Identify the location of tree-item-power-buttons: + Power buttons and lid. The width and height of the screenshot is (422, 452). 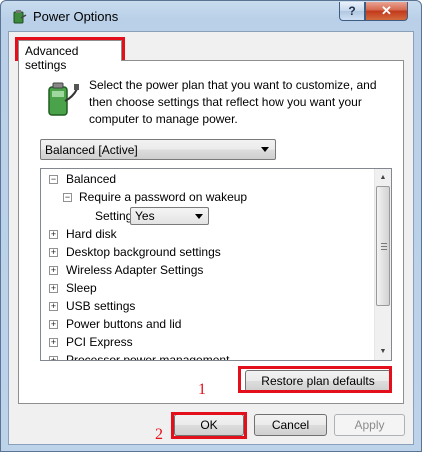
(208, 324).